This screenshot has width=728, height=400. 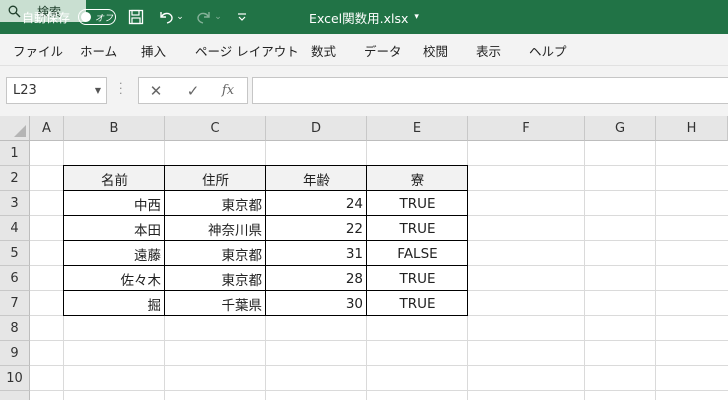 What do you see at coordinates (156, 90) in the screenshot?
I see `cancel-icon: ✕` at bounding box center [156, 90].